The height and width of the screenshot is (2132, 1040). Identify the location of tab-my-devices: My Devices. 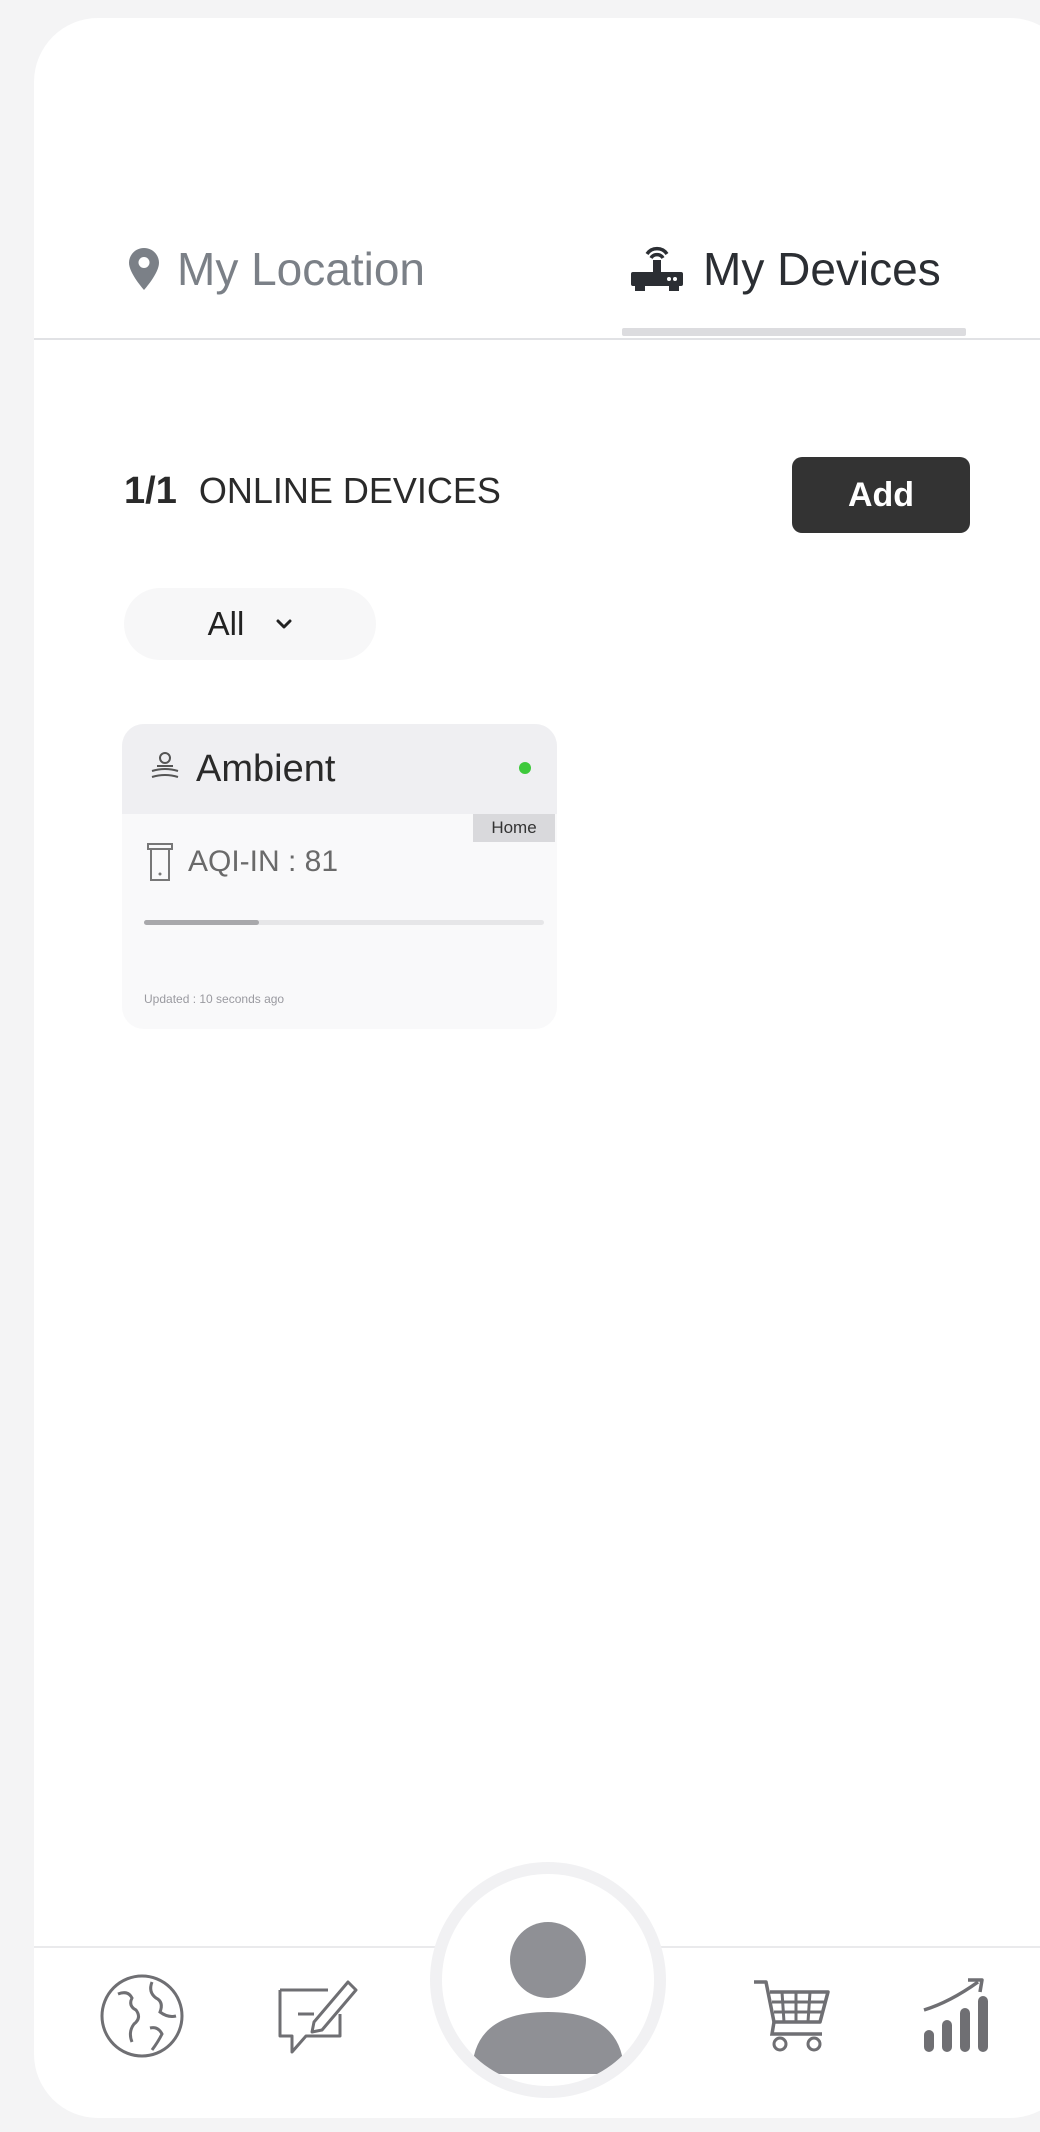
(785, 269).